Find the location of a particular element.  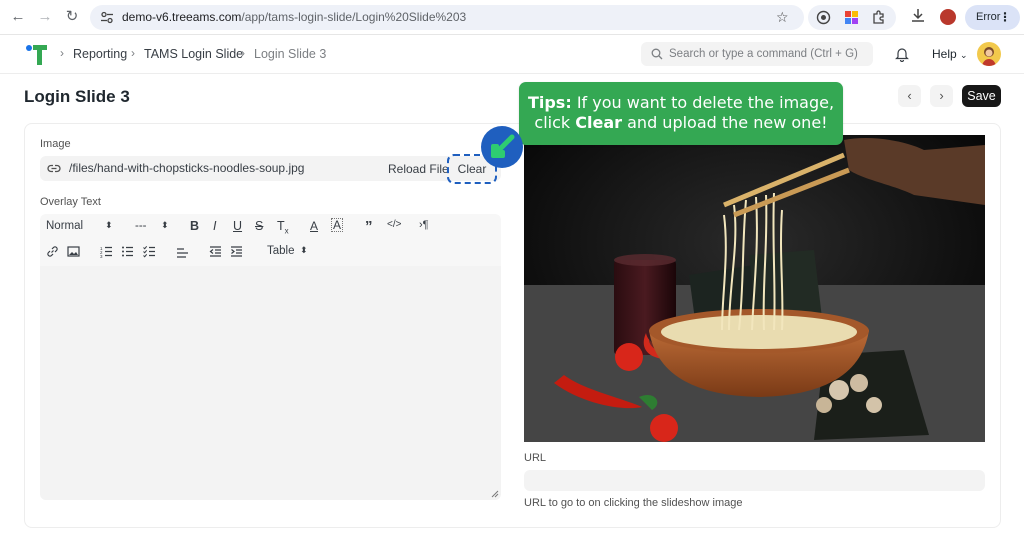

next-record-button: › is located at coordinates (941, 96).